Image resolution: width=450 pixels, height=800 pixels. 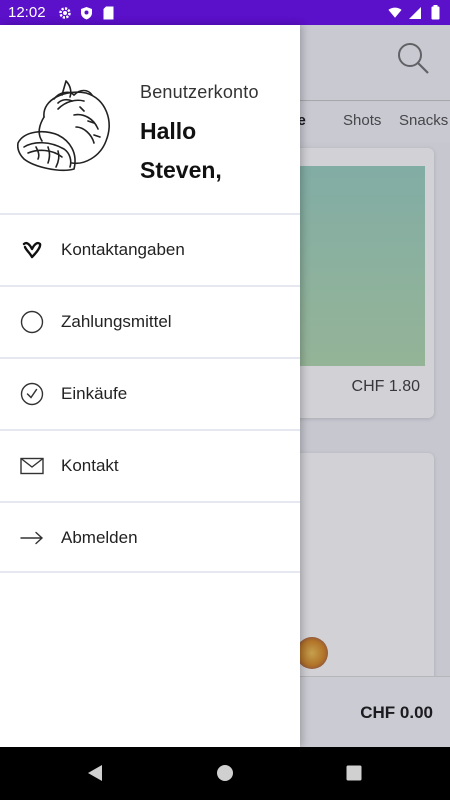 What do you see at coordinates (27, 12) in the screenshot?
I see `status-time: 12:02` at bounding box center [27, 12].